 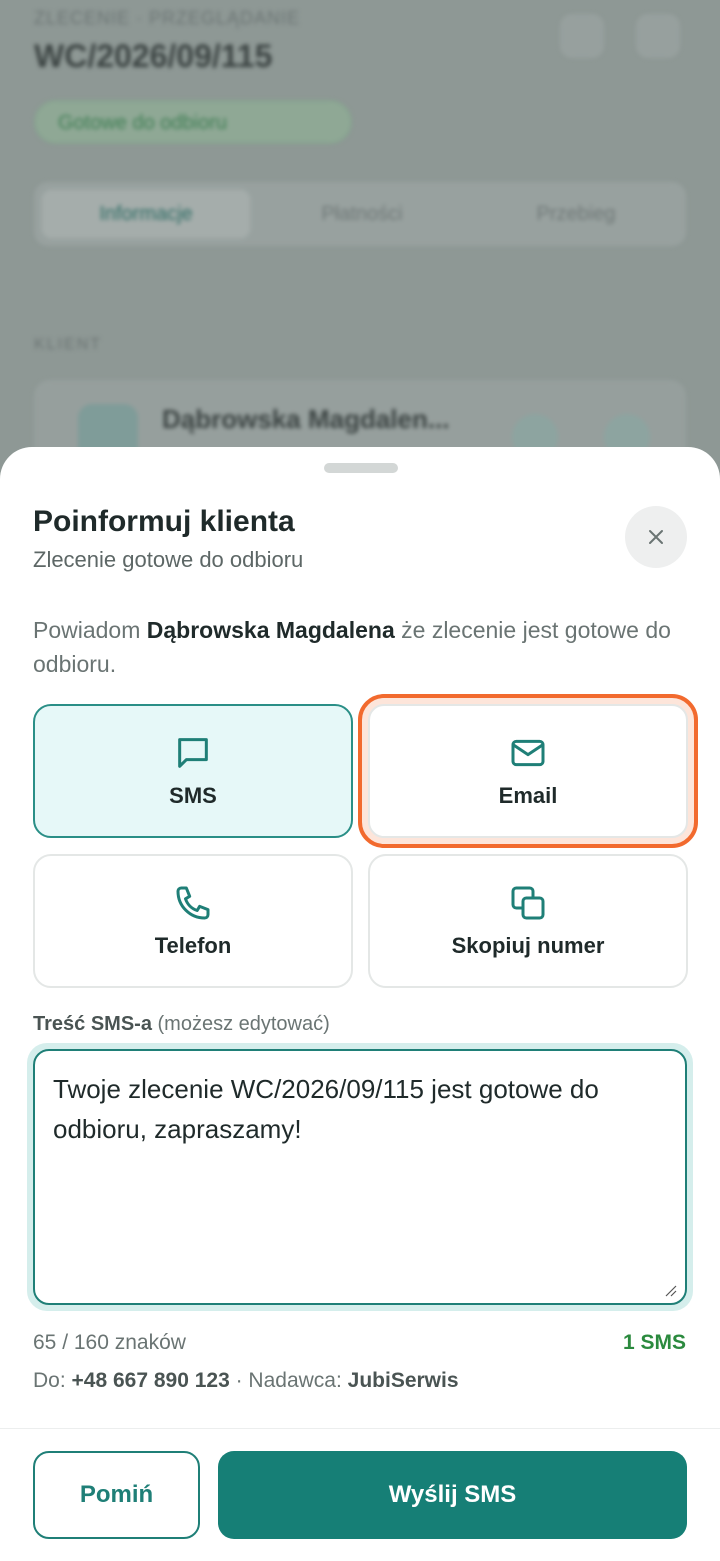 What do you see at coordinates (528, 753) in the screenshot?
I see `mail-icon` at bounding box center [528, 753].